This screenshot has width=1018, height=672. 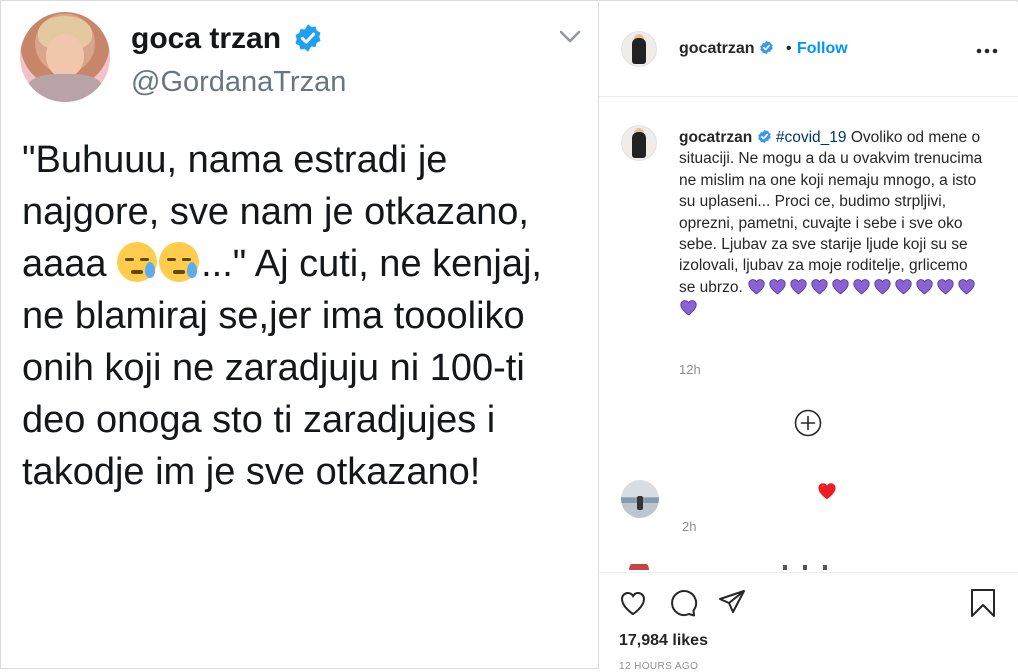 What do you see at coordinates (570, 36) in the screenshot?
I see `chevron-down-icon` at bounding box center [570, 36].